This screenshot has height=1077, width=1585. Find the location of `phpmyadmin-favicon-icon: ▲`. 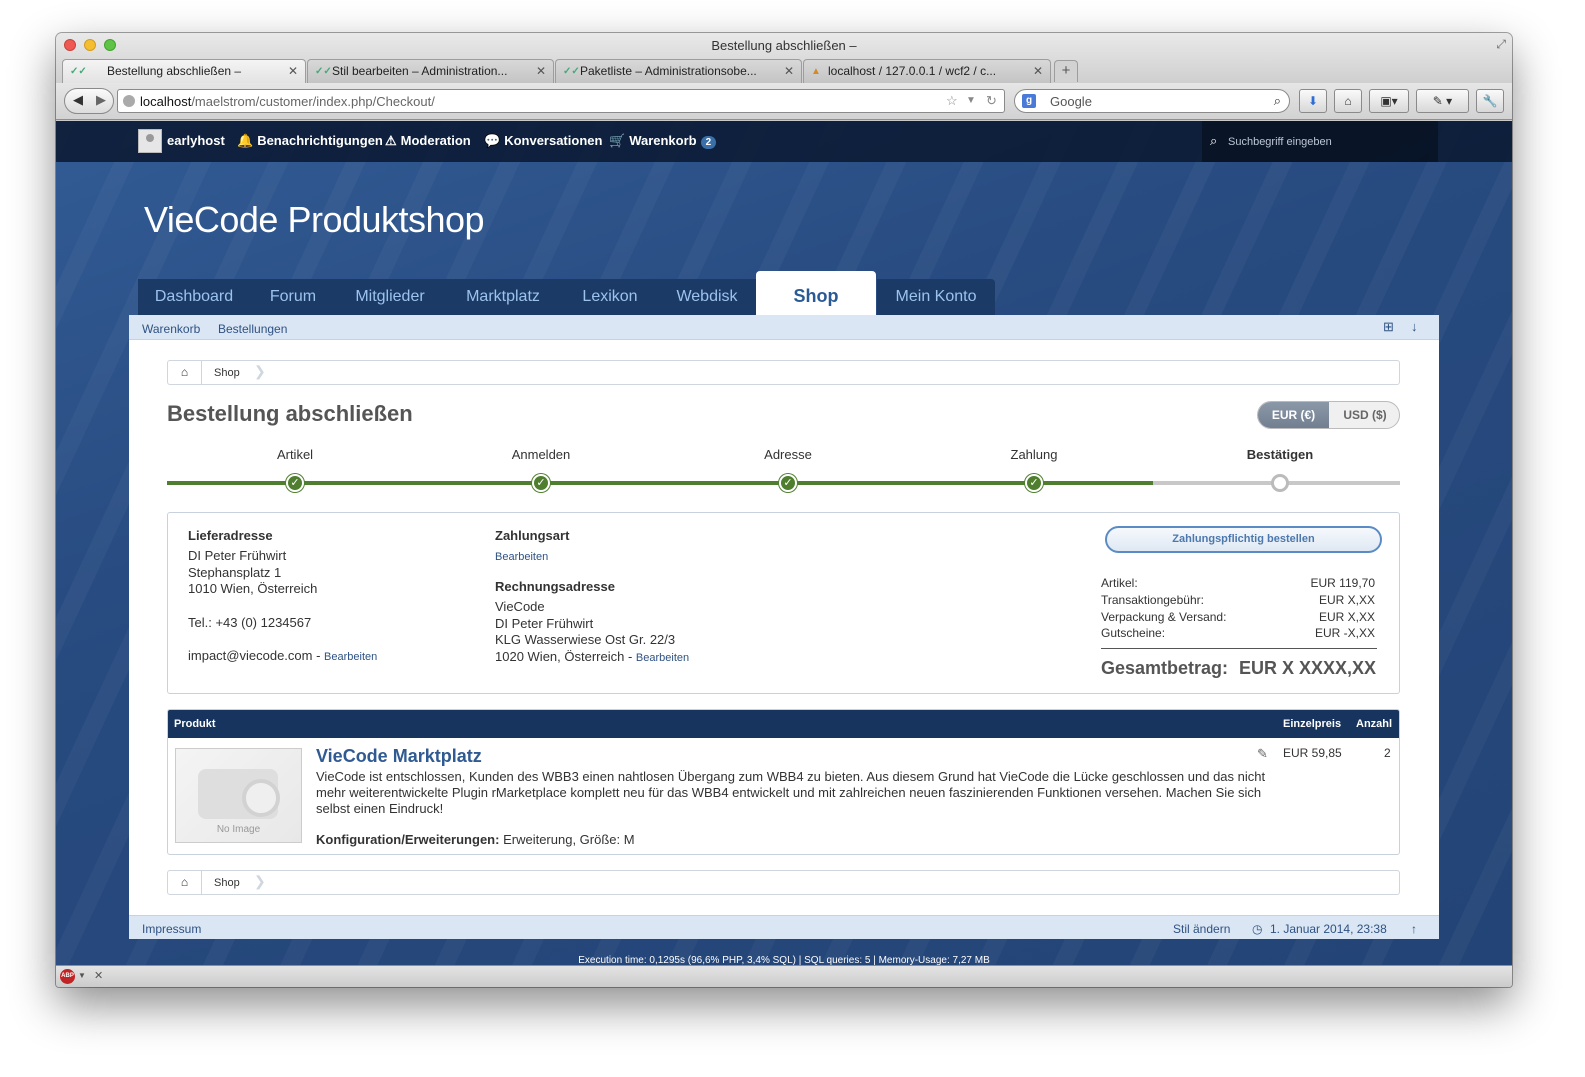

phpmyadmin-favicon-icon: ▲ is located at coordinates (816, 71).